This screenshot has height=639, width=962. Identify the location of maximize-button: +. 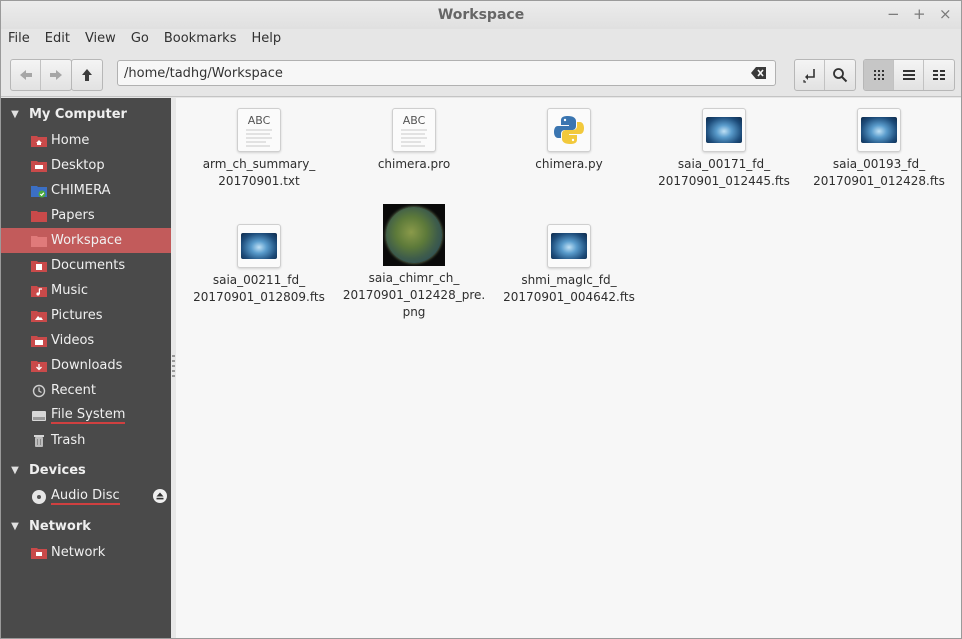
(919, 14).